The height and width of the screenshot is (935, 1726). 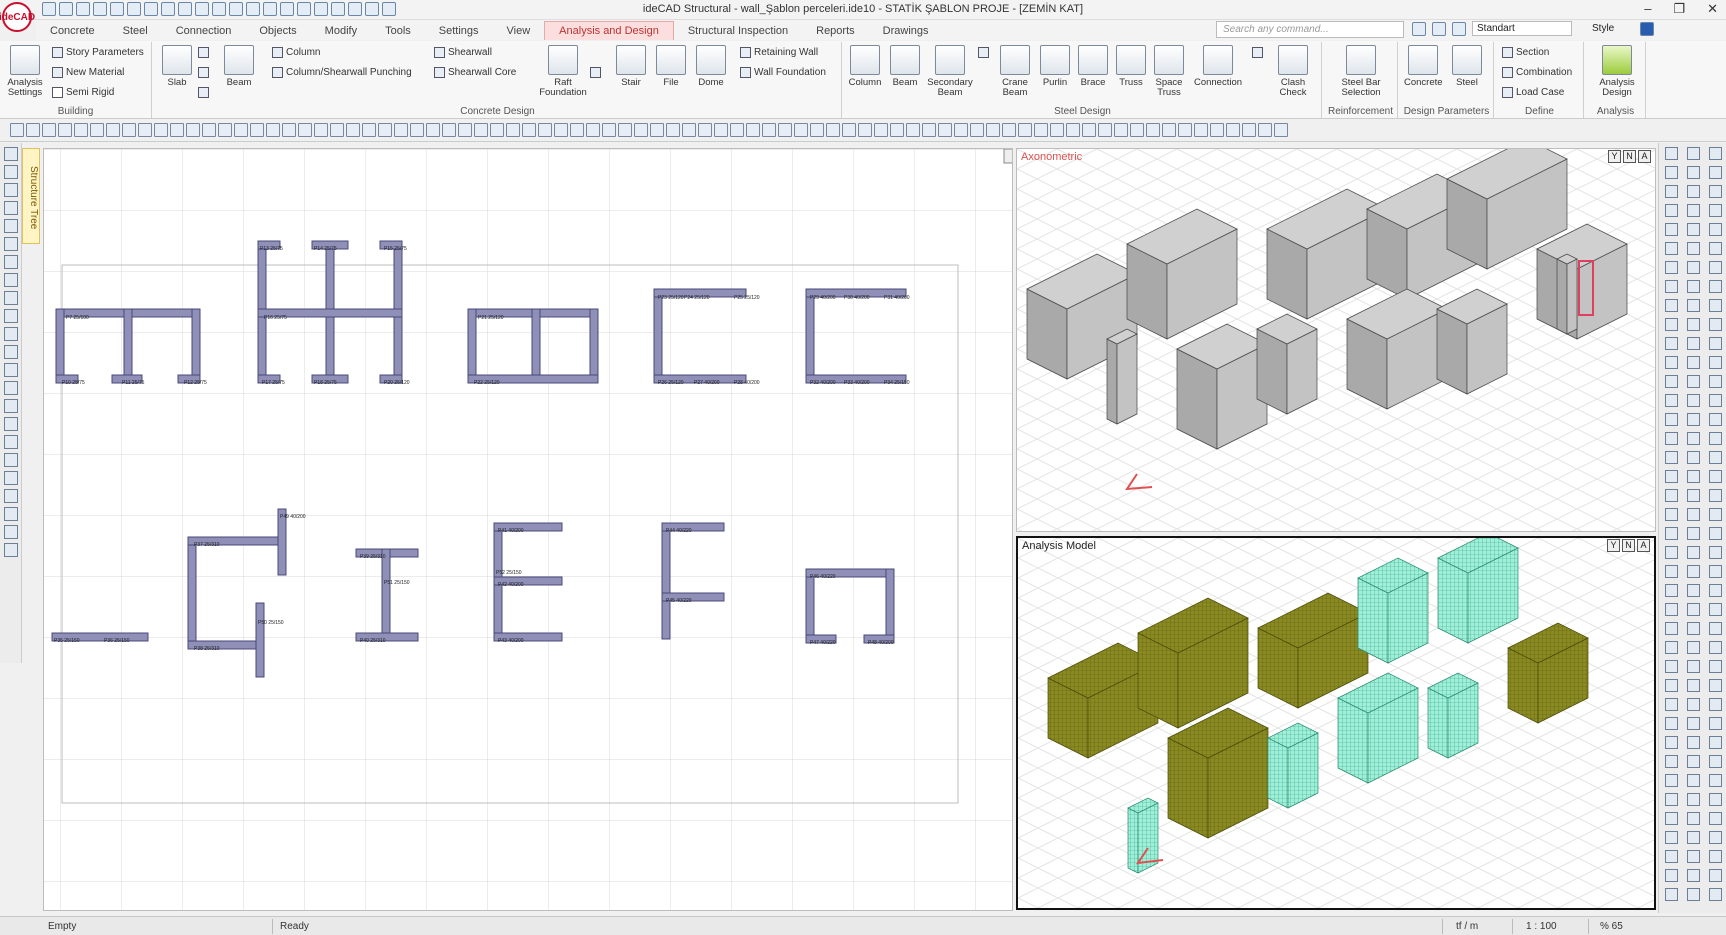 I want to click on app-logo: ideCAD, so click(x=17, y=17).